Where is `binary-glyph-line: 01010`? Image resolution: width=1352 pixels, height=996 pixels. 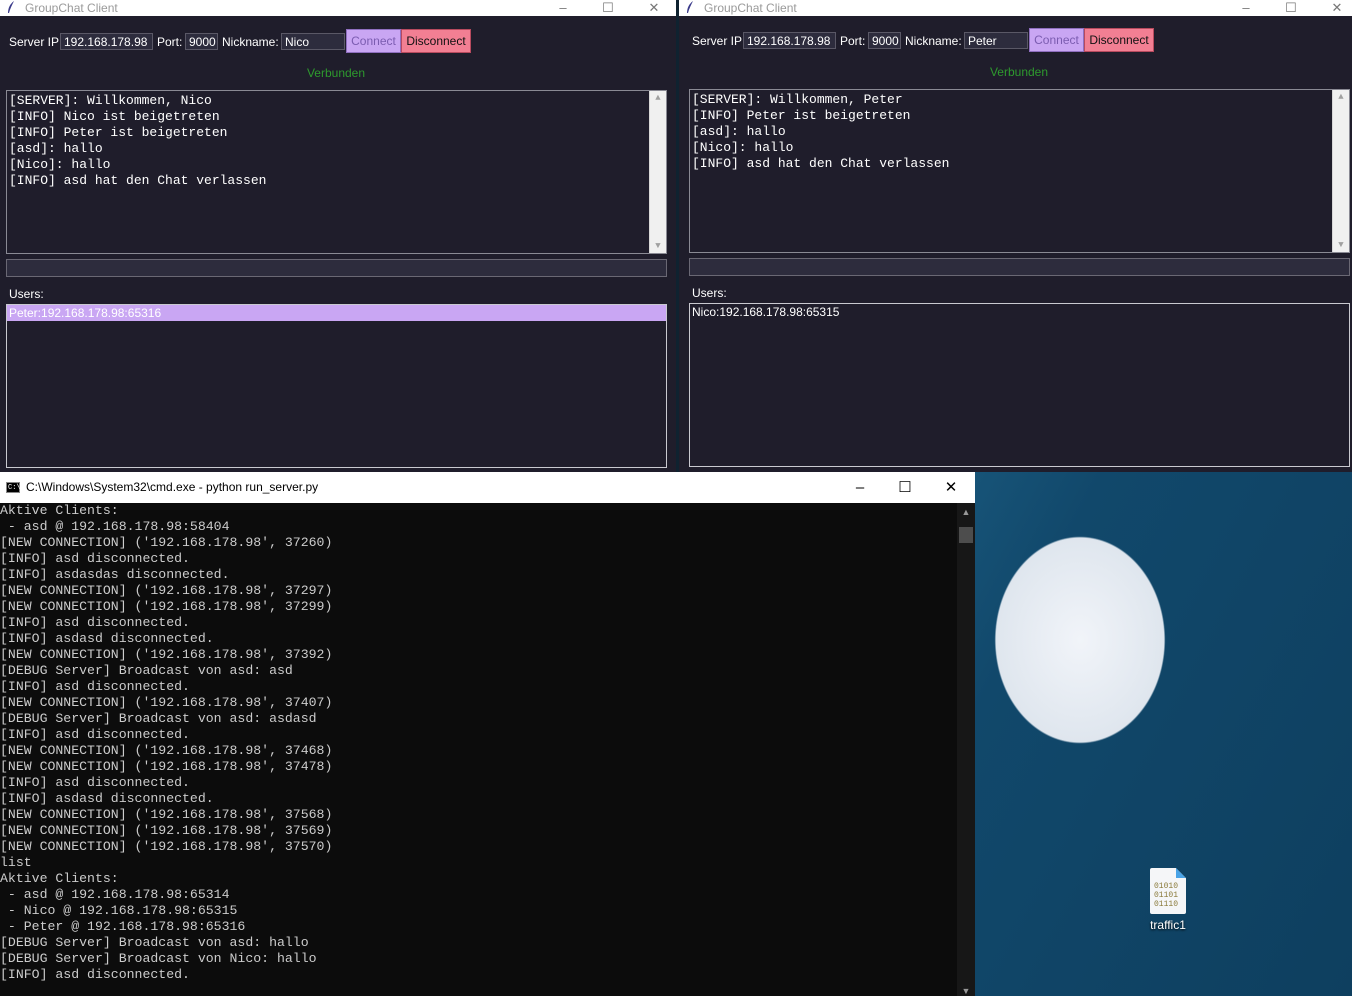
binary-glyph-line: 01010 is located at coordinates (1166, 886).